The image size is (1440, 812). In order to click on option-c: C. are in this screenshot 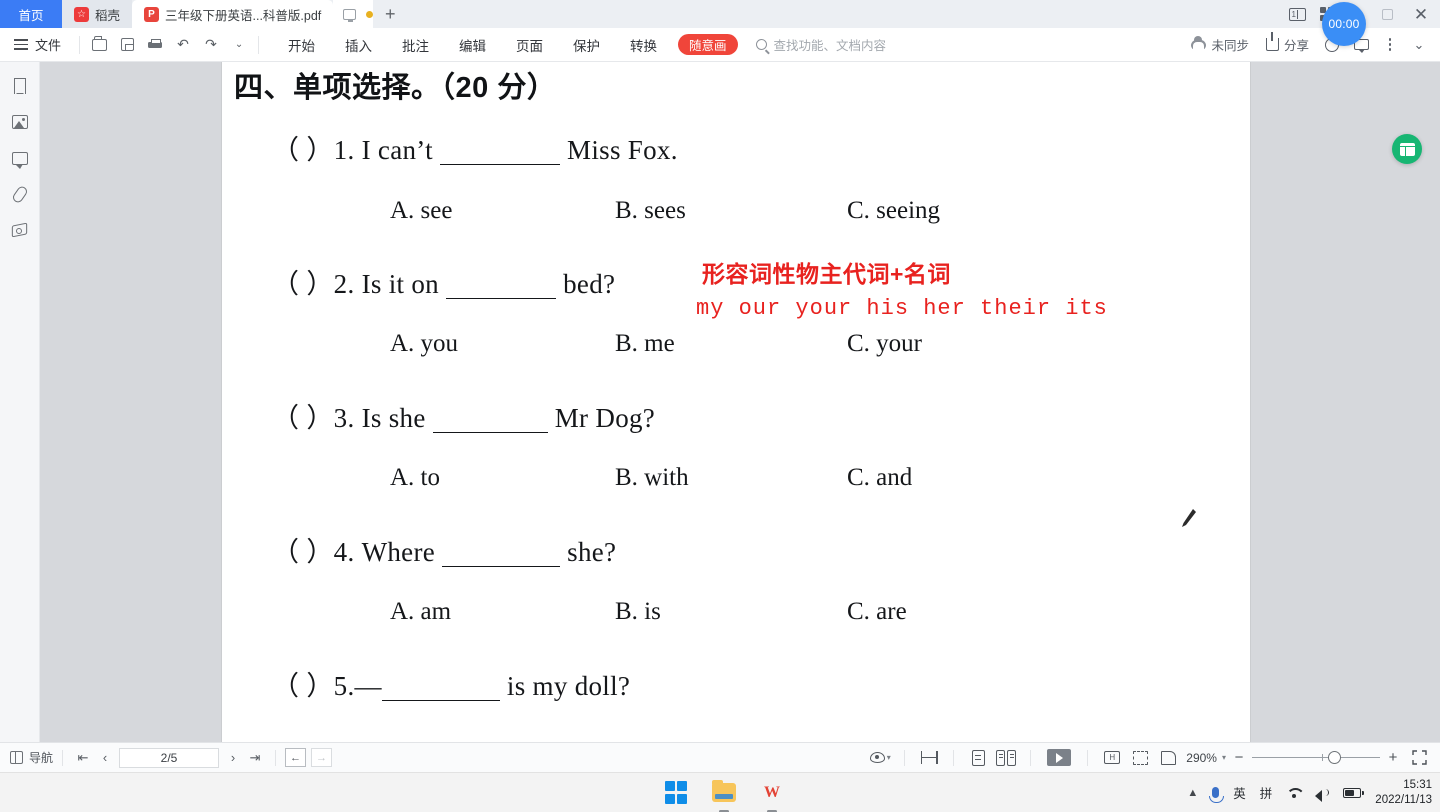, I will do `click(877, 611)`.